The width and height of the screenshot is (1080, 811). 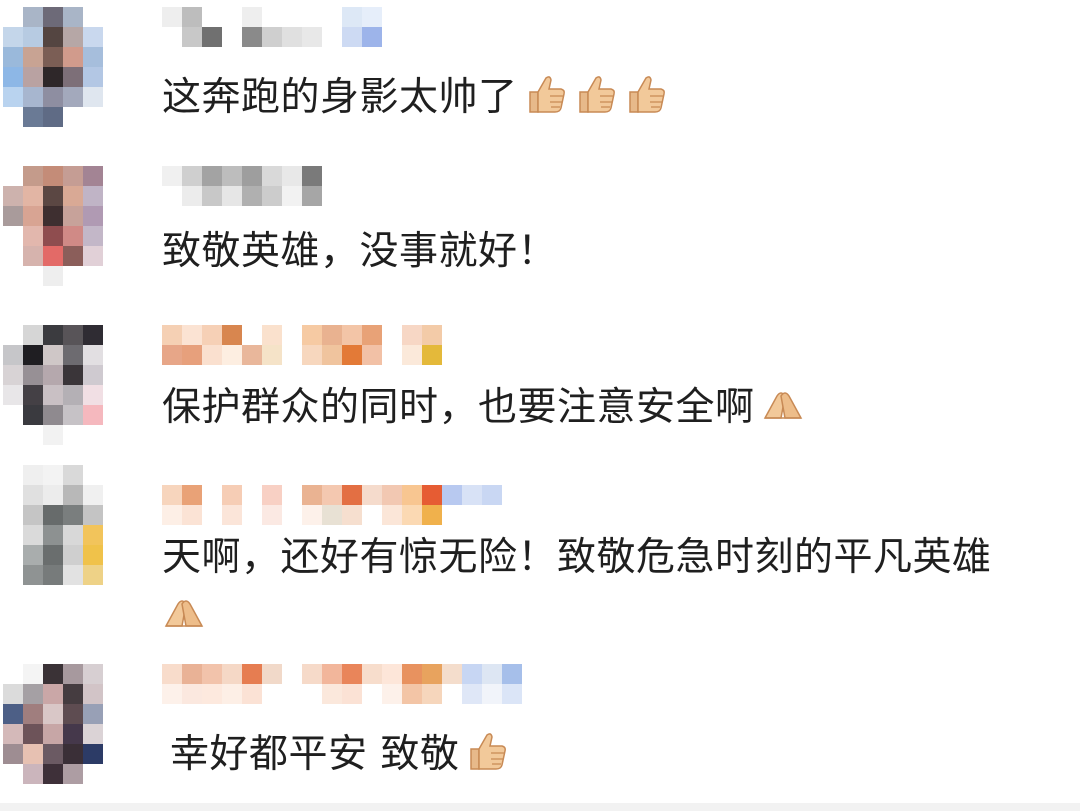 What do you see at coordinates (340, 97) in the screenshot?
I see `comment-text-content: 这奔跑的身影太帅了` at bounding box center [340, 97].